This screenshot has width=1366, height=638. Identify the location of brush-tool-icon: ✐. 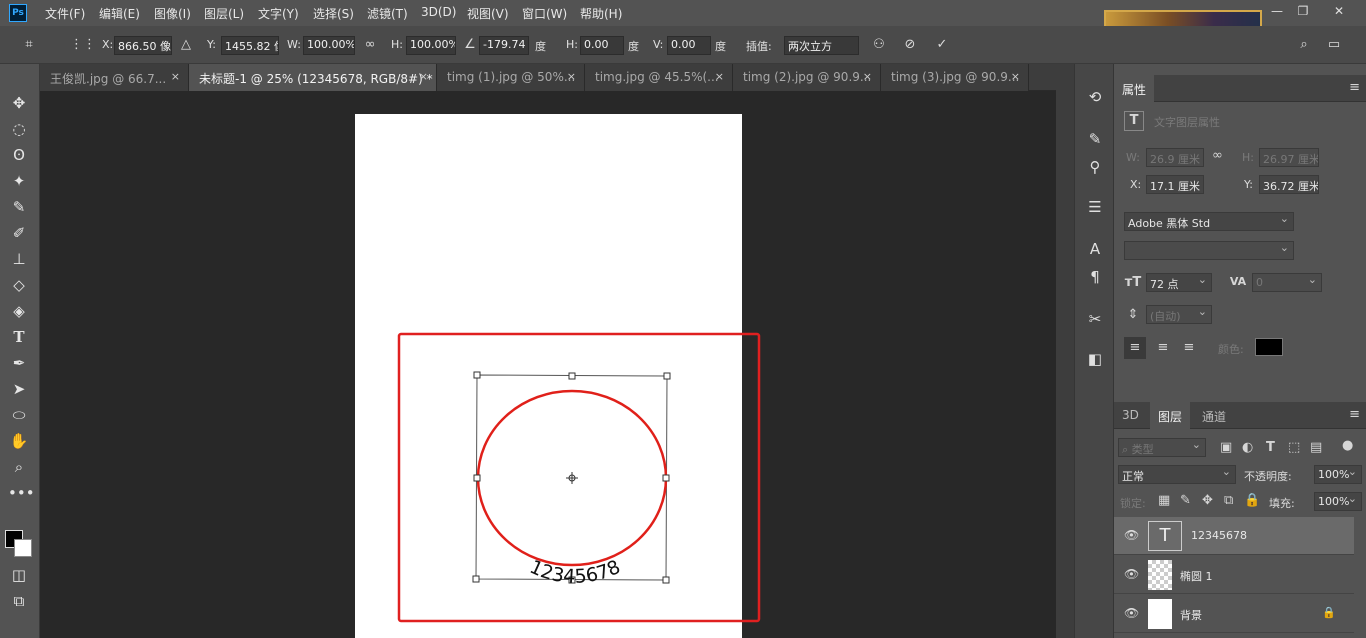
(19, 233).